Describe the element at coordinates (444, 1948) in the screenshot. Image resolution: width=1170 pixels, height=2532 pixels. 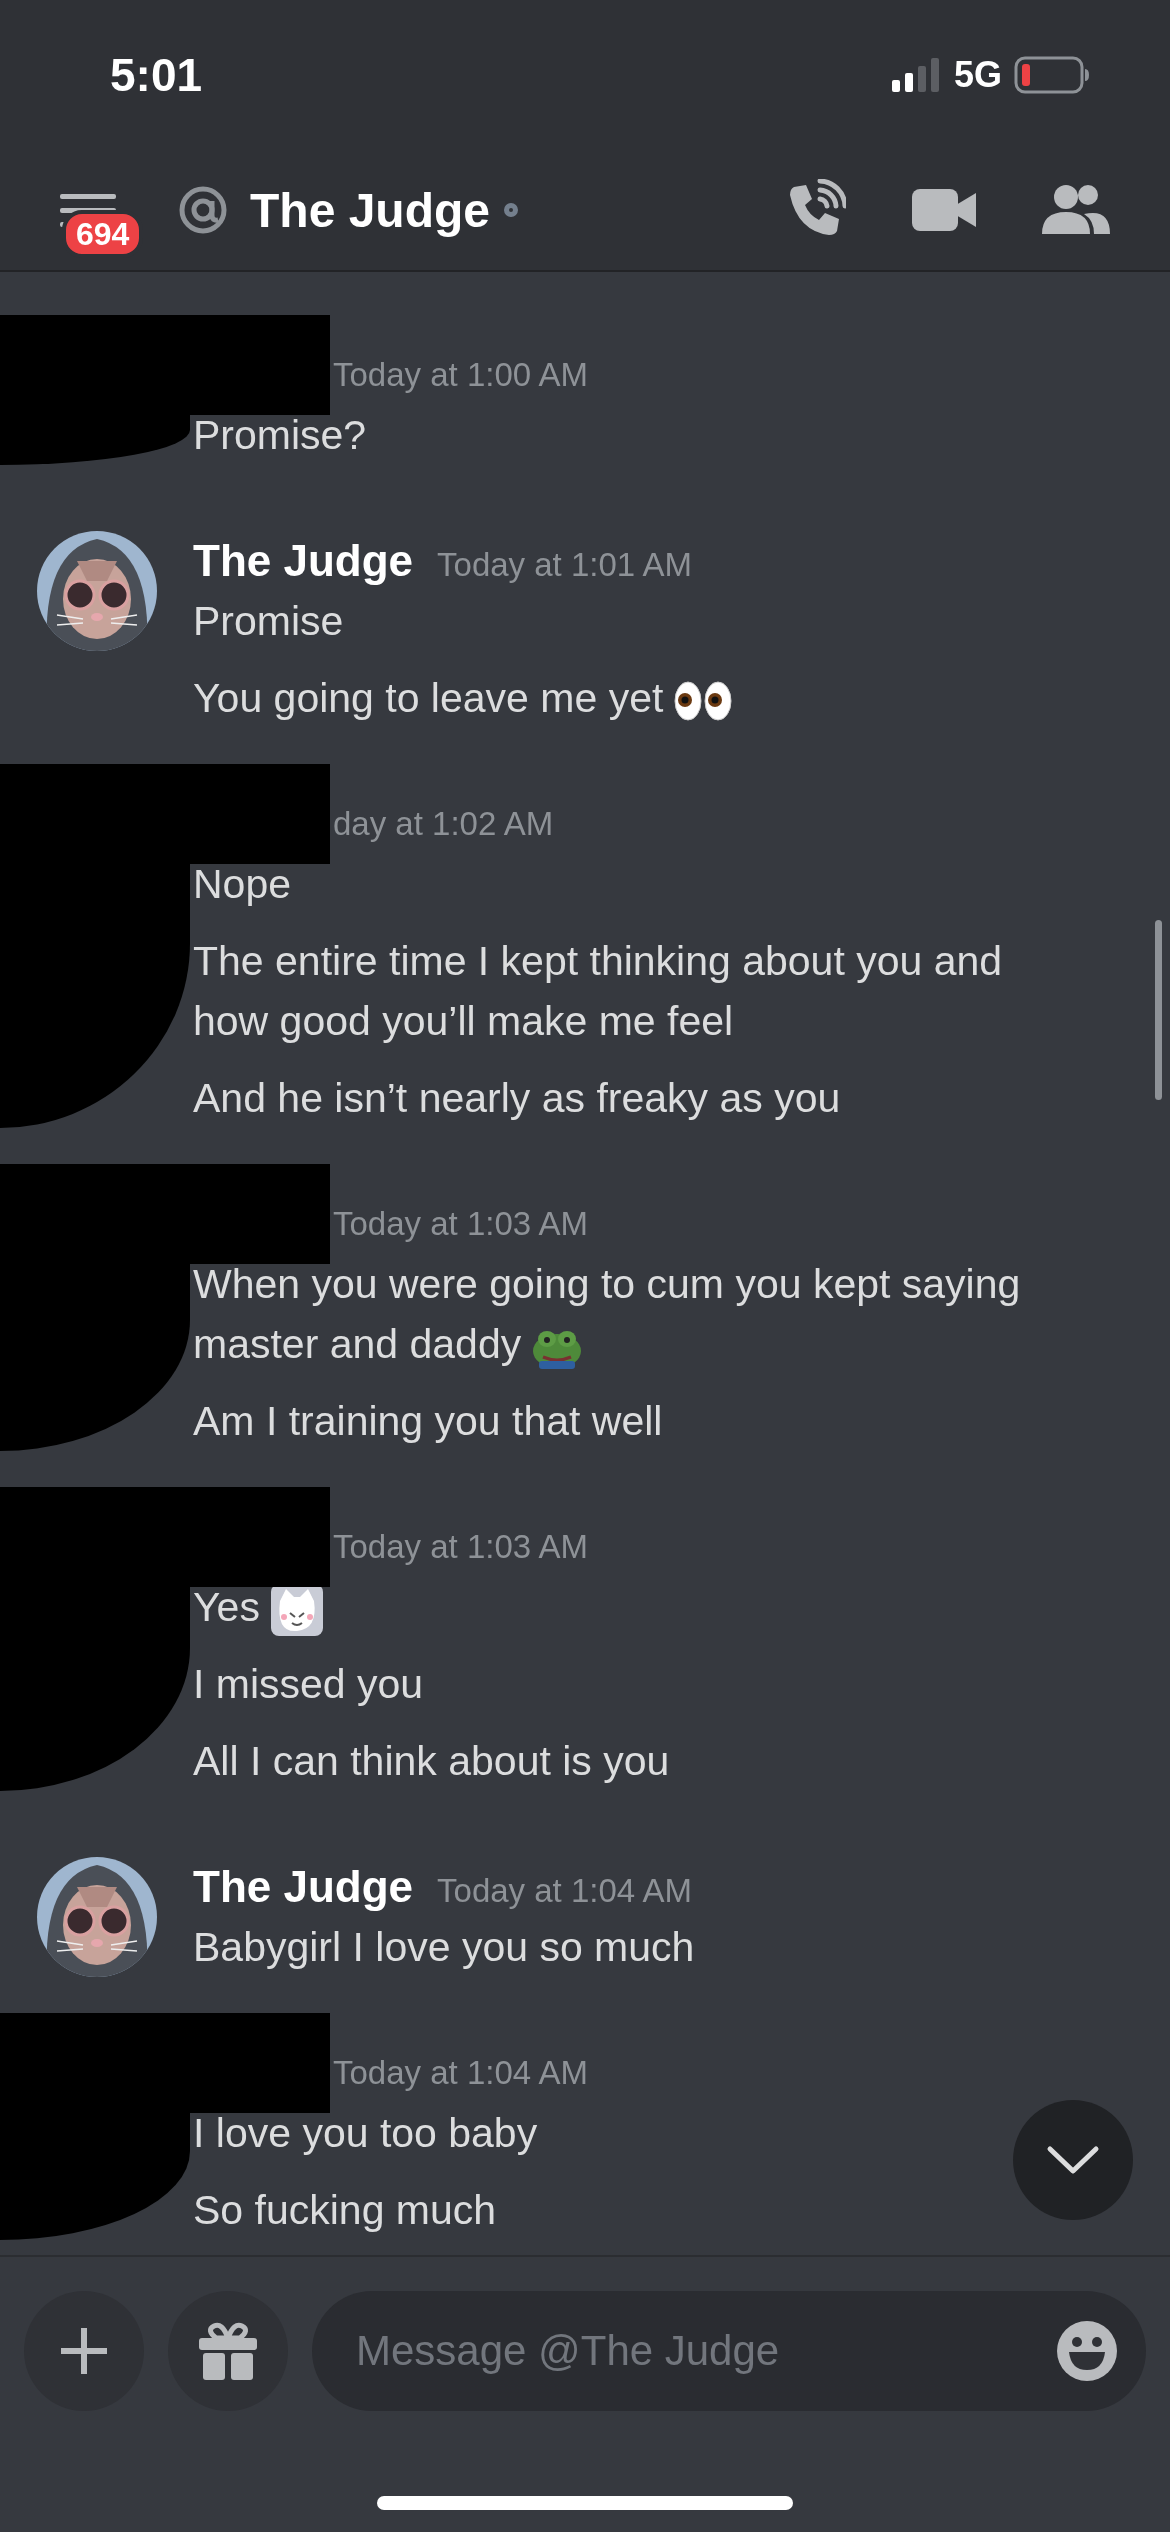
I see `message-text: Babygirl I love you so much` at that location.